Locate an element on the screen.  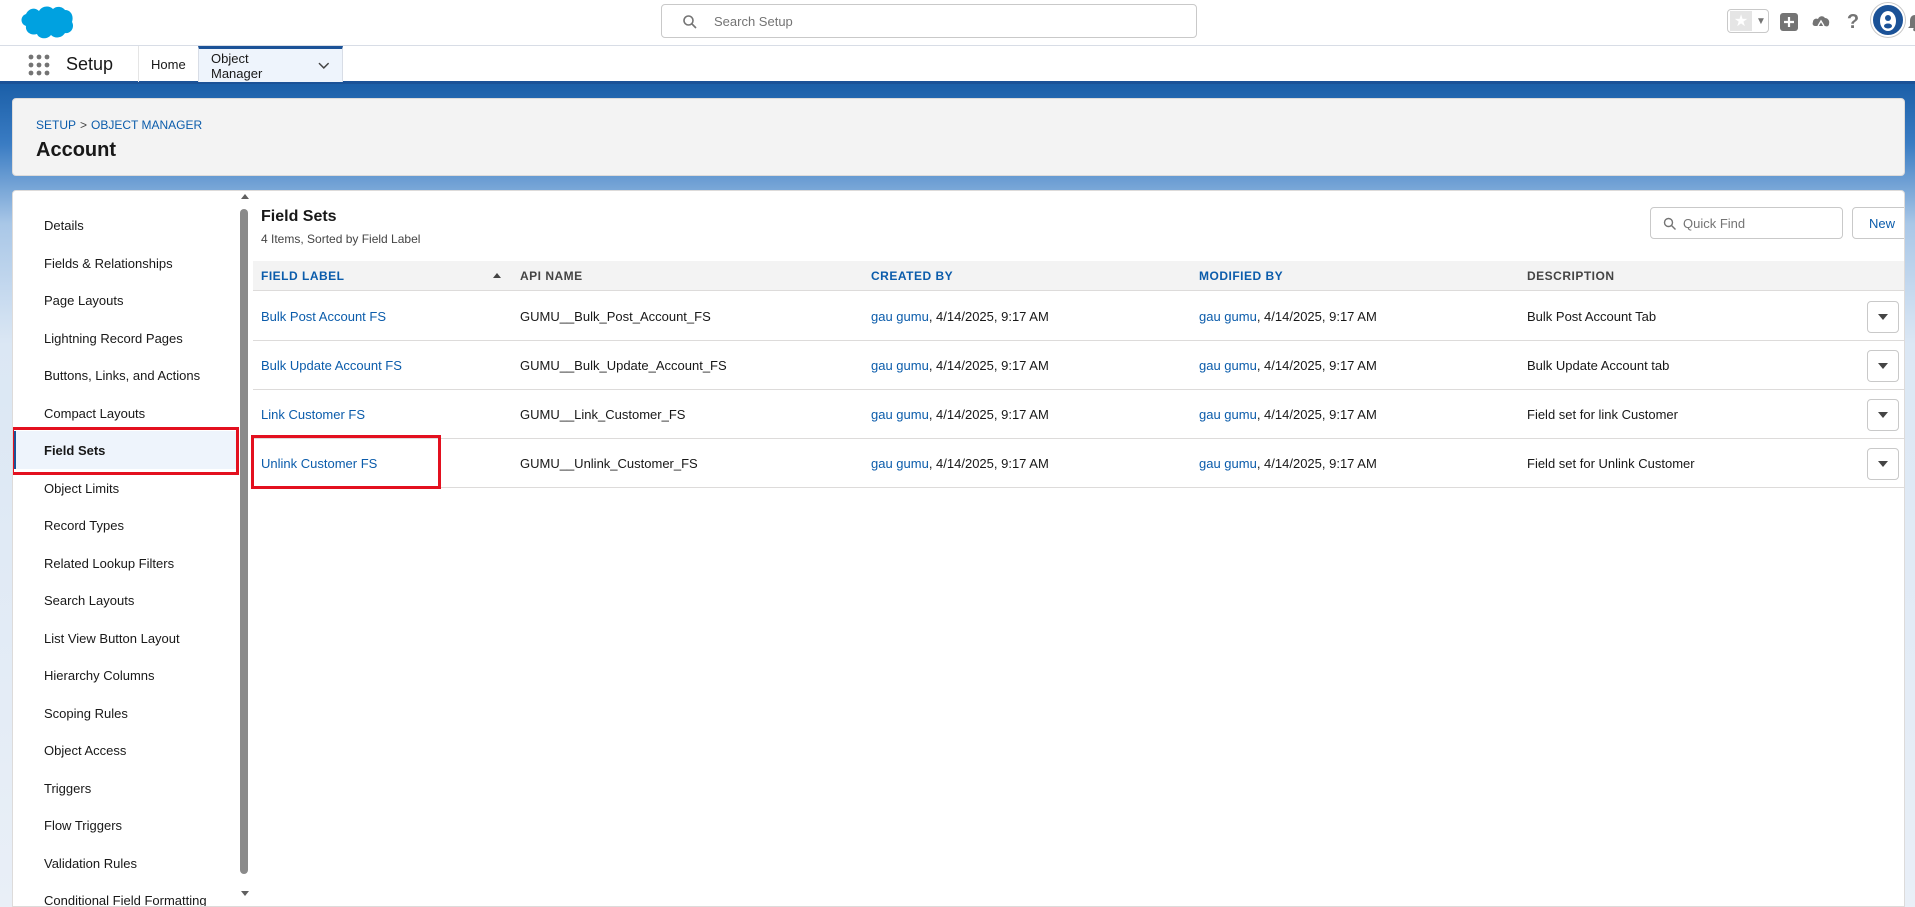
breadcrumb-setup: SETUP is located at coordinates (56, 125).